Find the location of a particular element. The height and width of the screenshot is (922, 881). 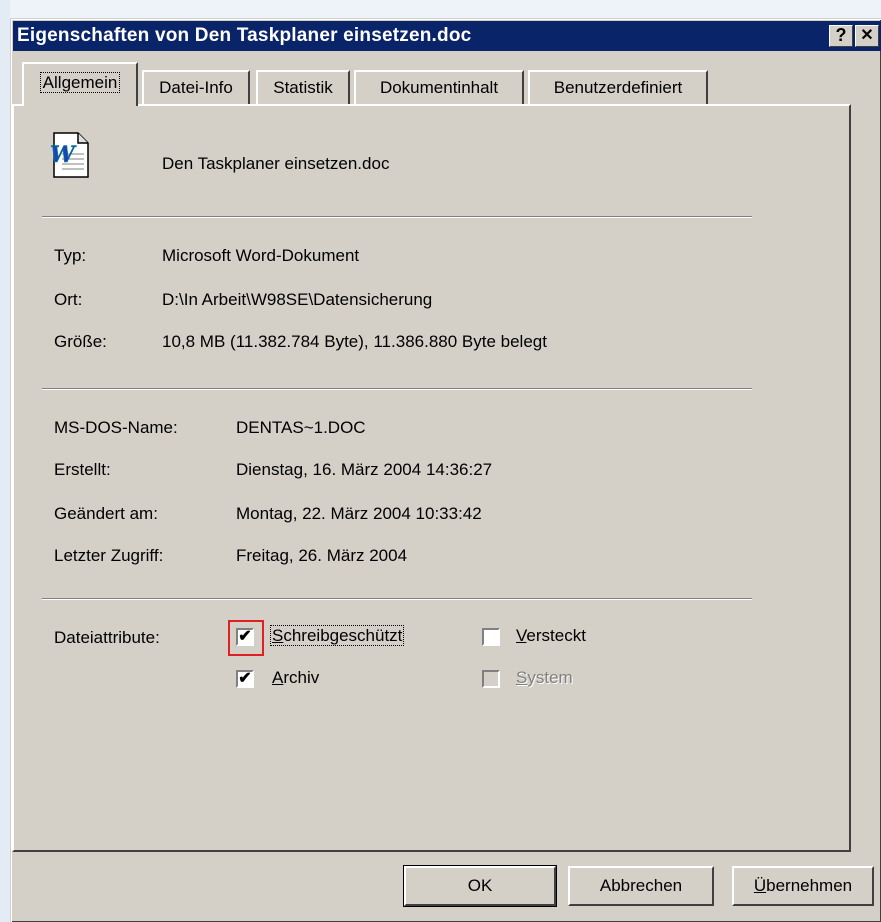

readonly-checkbox: ✔ is located at coordinates (245, 637).